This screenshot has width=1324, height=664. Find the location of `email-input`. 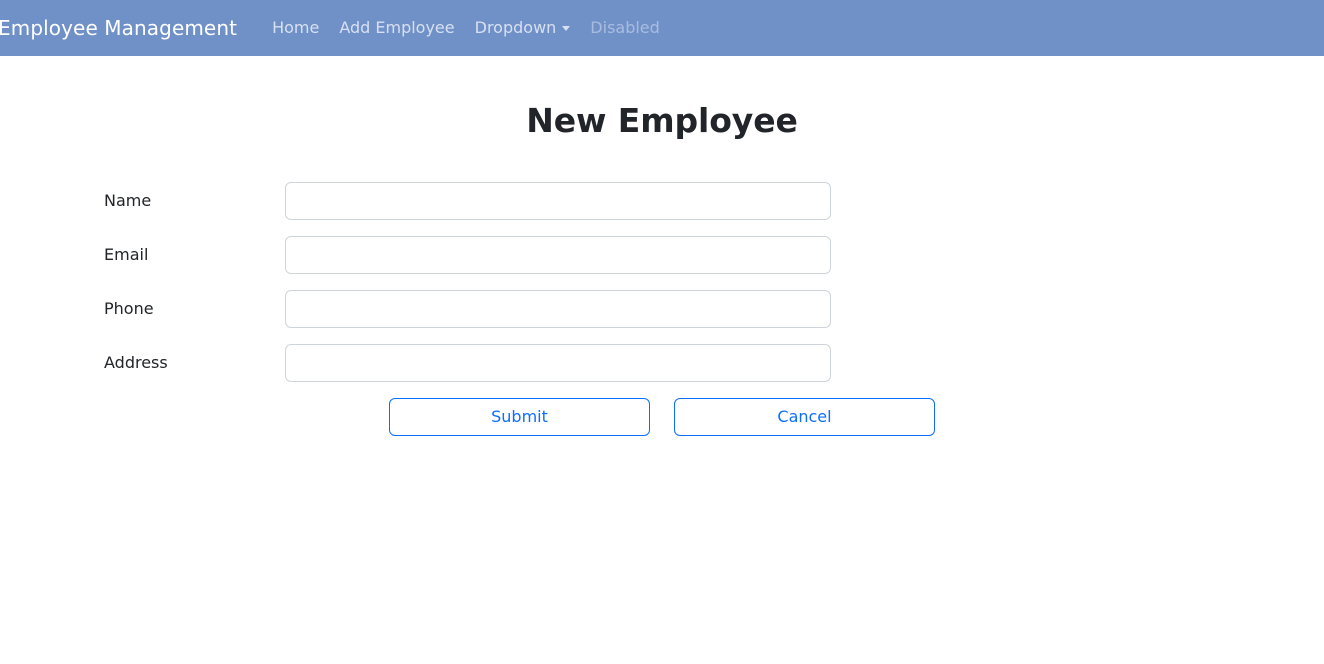

email-input is located at coordinates (558, 255).